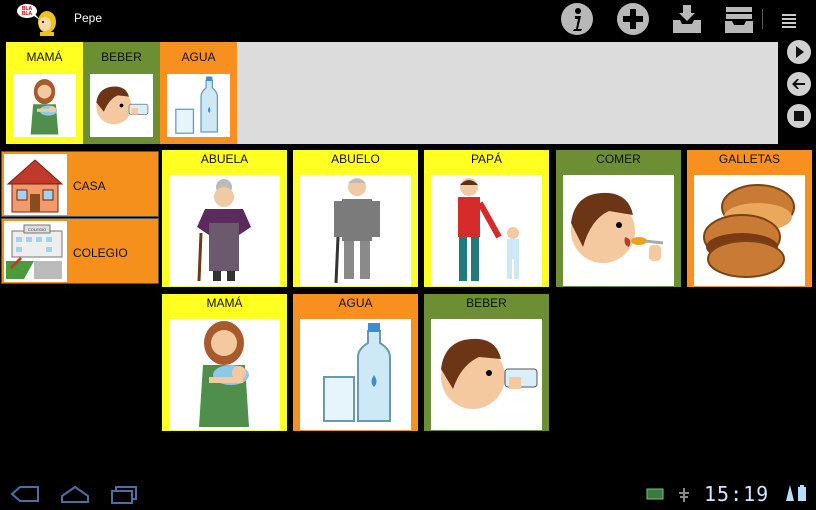 Image resolution: width=816 pixels, height=510 pixels. I want to click on stop-icon, so click(799, 116).